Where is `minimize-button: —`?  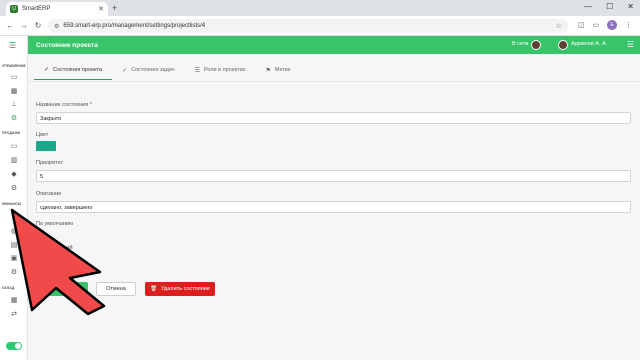
minimize-button: — is located at coordinates (588, 6).